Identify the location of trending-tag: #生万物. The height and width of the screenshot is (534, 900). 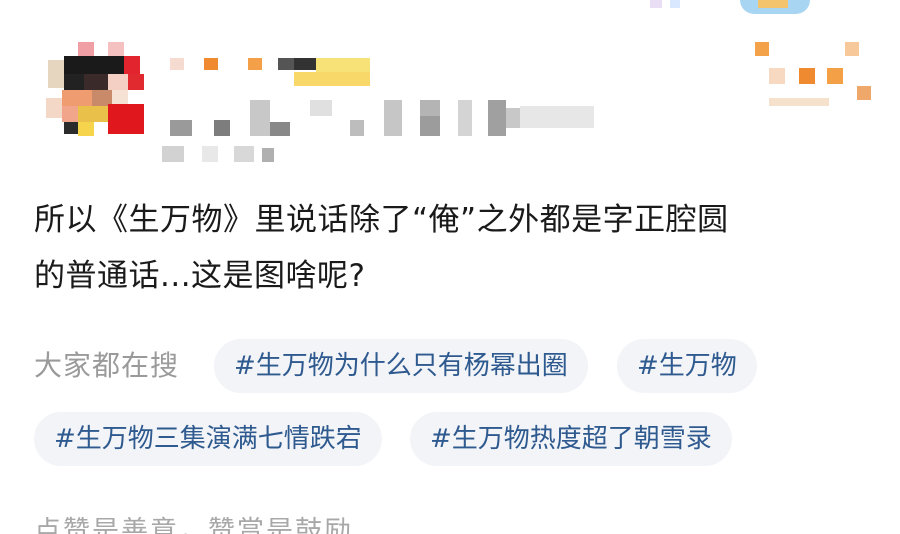
(687, 366).